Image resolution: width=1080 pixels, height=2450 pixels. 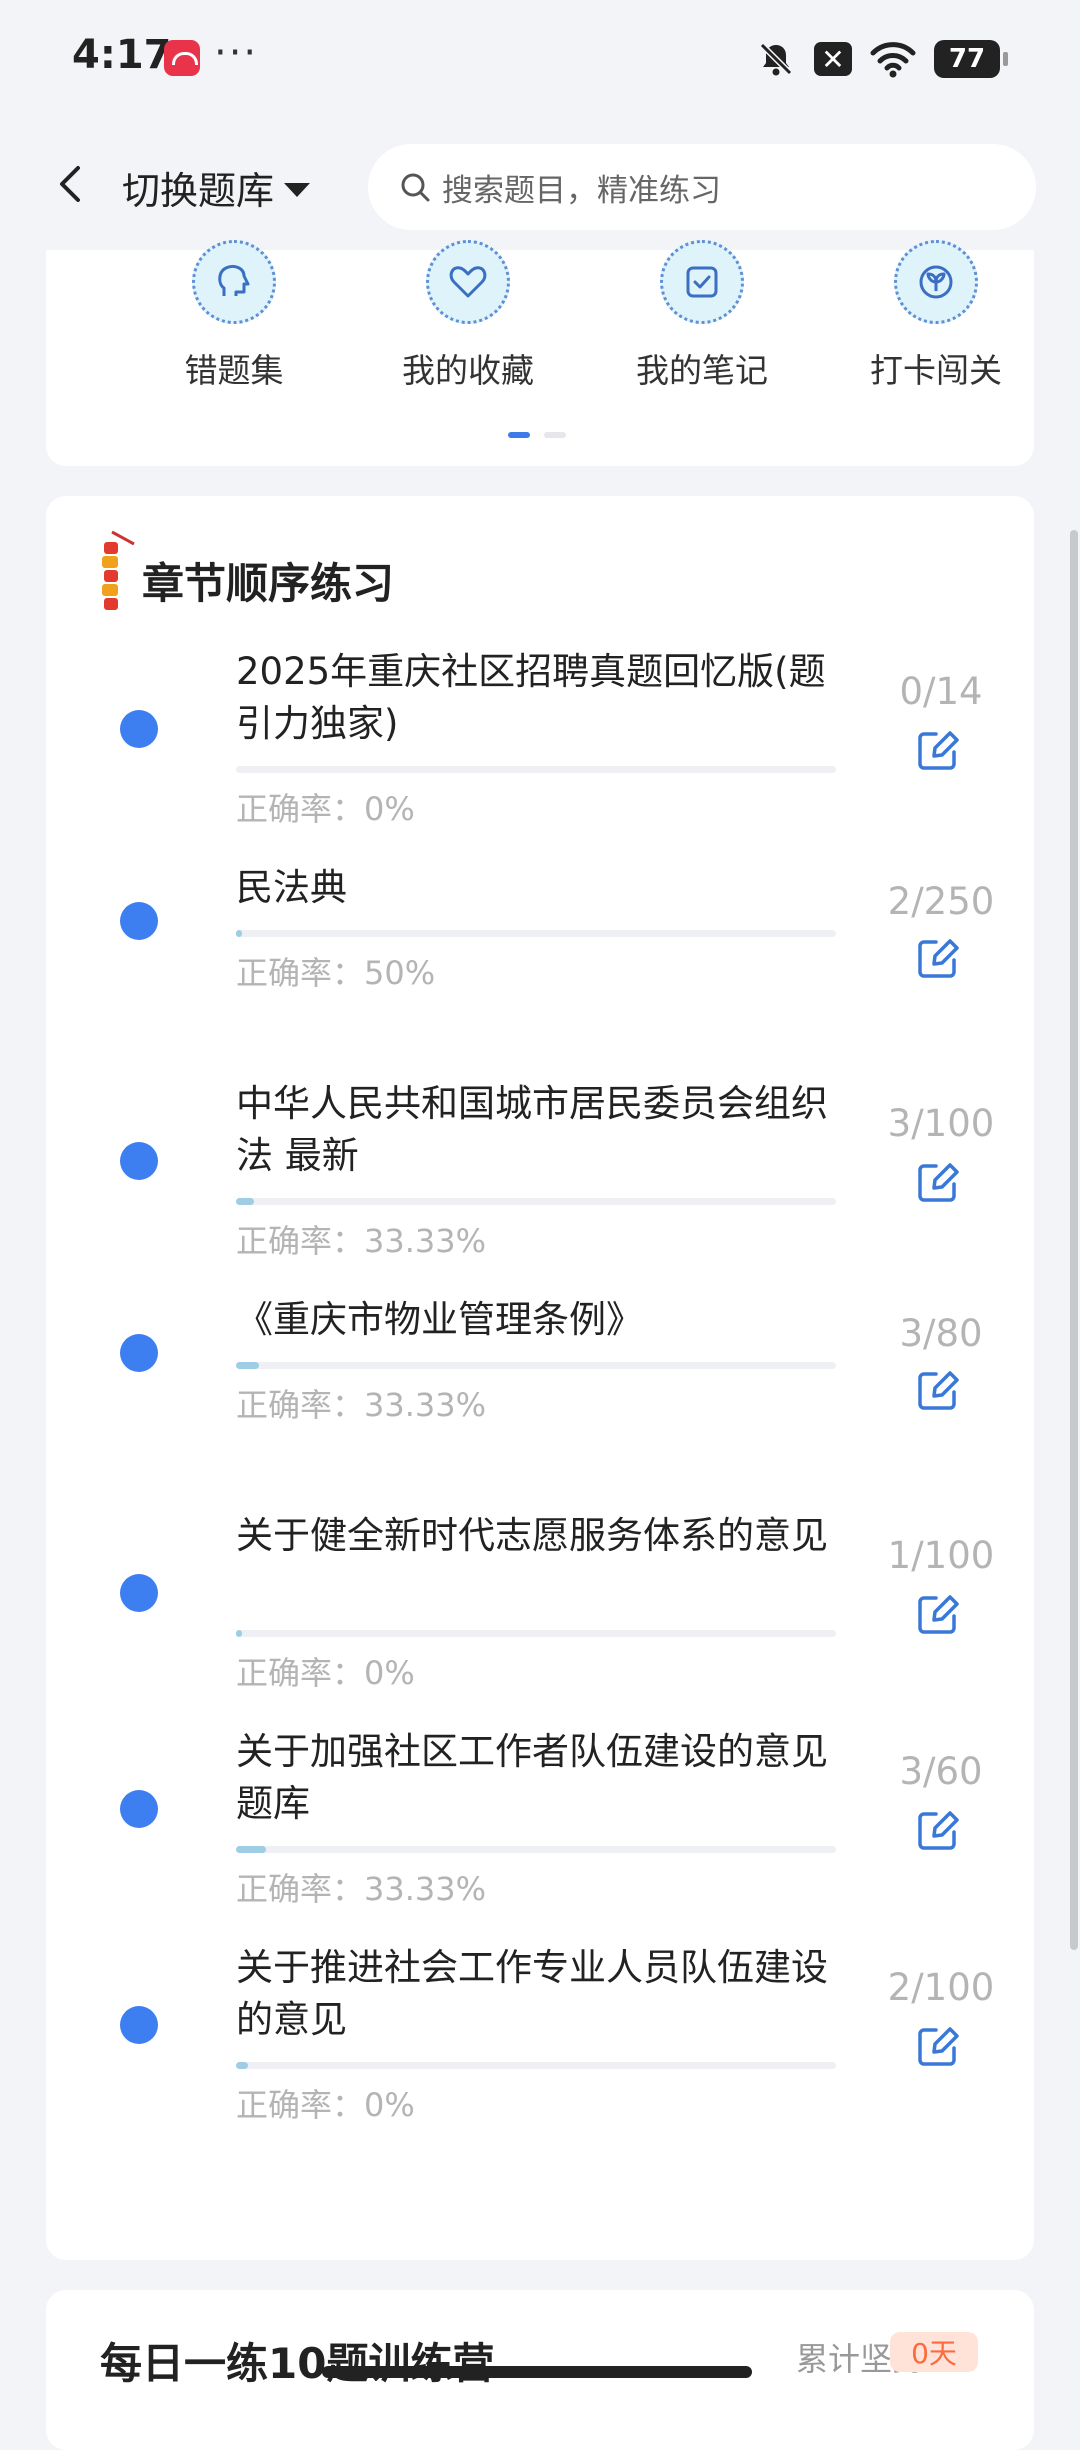 What do you see at coordinates (934, 2352) in the screenshot?
I see `streak-badge: 0天` at bounding box center [934, 2352].